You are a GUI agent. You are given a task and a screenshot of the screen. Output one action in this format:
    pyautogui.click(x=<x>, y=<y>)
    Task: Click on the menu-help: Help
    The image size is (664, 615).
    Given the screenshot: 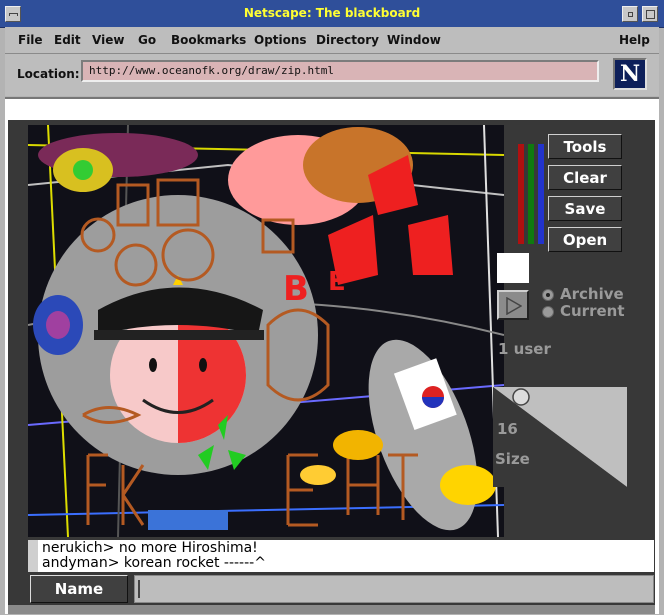 What is the action you would take?
    pyautogui.click(x=634, y=40)
    